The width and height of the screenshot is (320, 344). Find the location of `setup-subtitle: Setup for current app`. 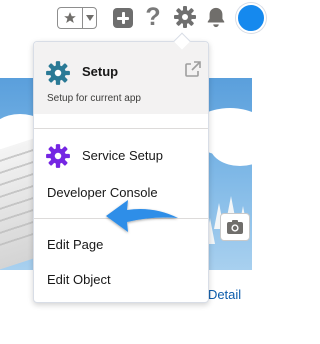

setup-subtitle: Setup for current app is located at coordinates (94, 98).